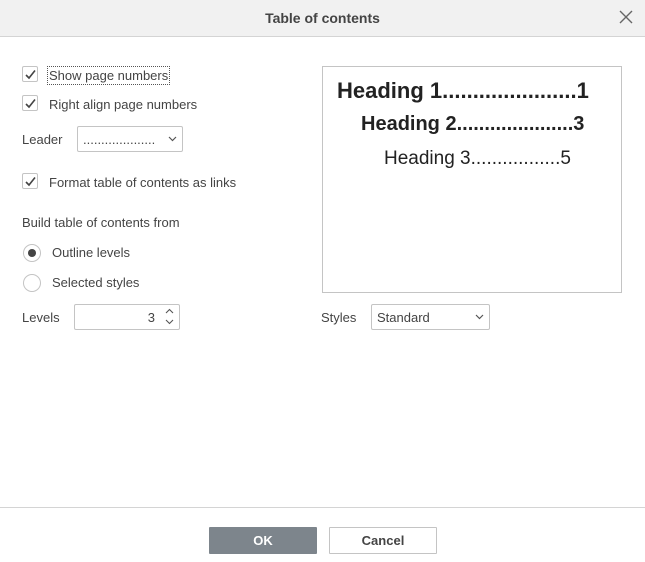 The height and width of the screenshot is (562, 645). I want to click on right-align-page-numbers-checkbox, so click(30, 103).